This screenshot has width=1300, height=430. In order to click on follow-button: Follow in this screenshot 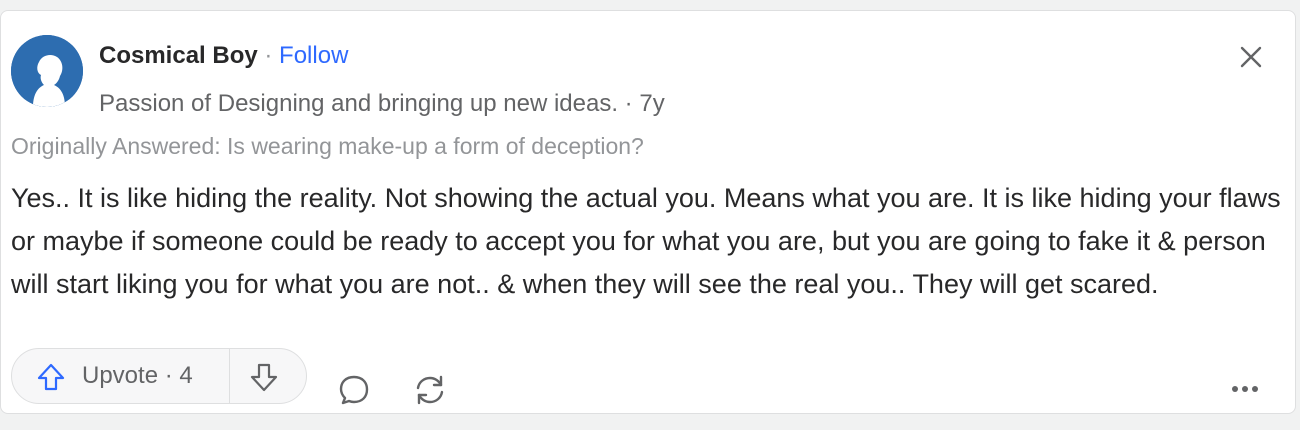, I will do `click(313, 55)`.